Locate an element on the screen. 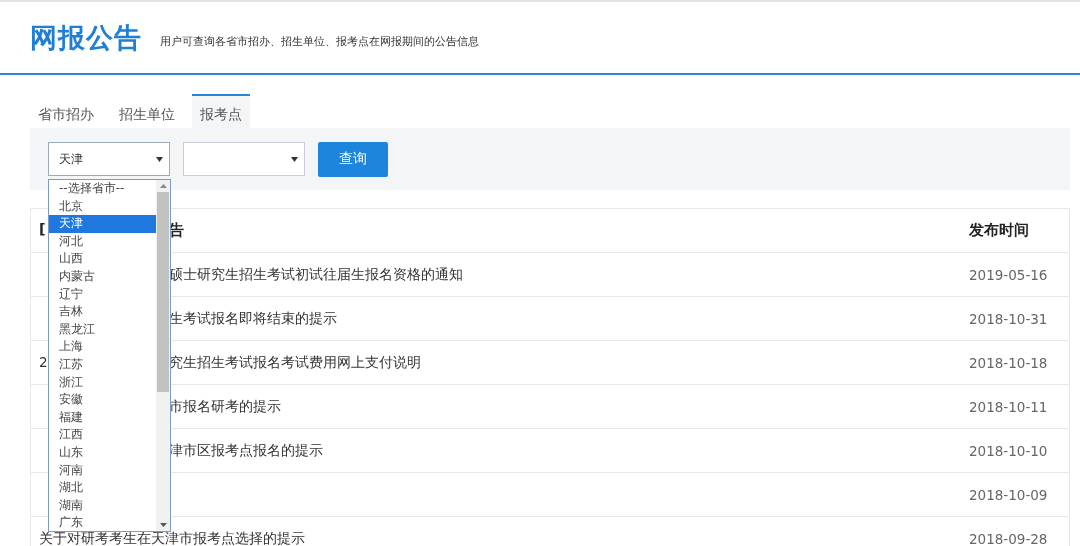 This screenshot has width=1080, height=546. table-cell-text: 2018-09-28 is located at coordinates (1009, 538).